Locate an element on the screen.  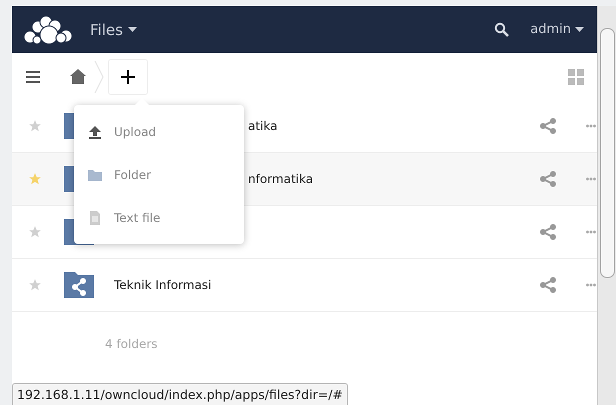
plus-icon is located at coordinates (128, 77).